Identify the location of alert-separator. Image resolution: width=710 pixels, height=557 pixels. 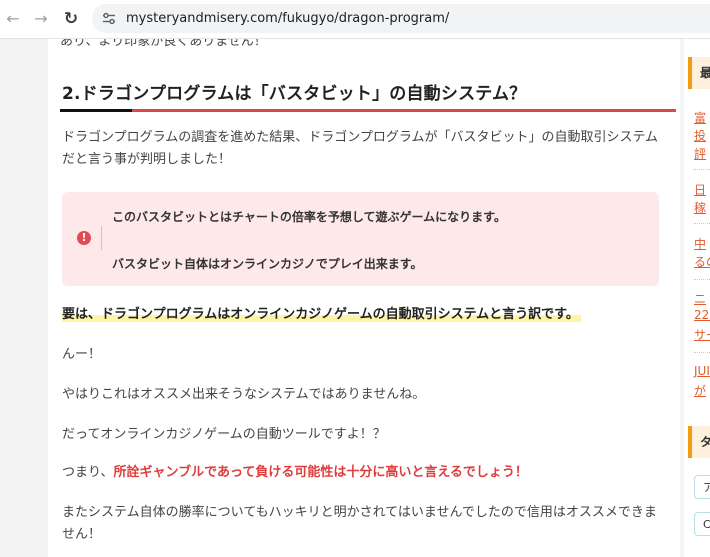
(101, 238).